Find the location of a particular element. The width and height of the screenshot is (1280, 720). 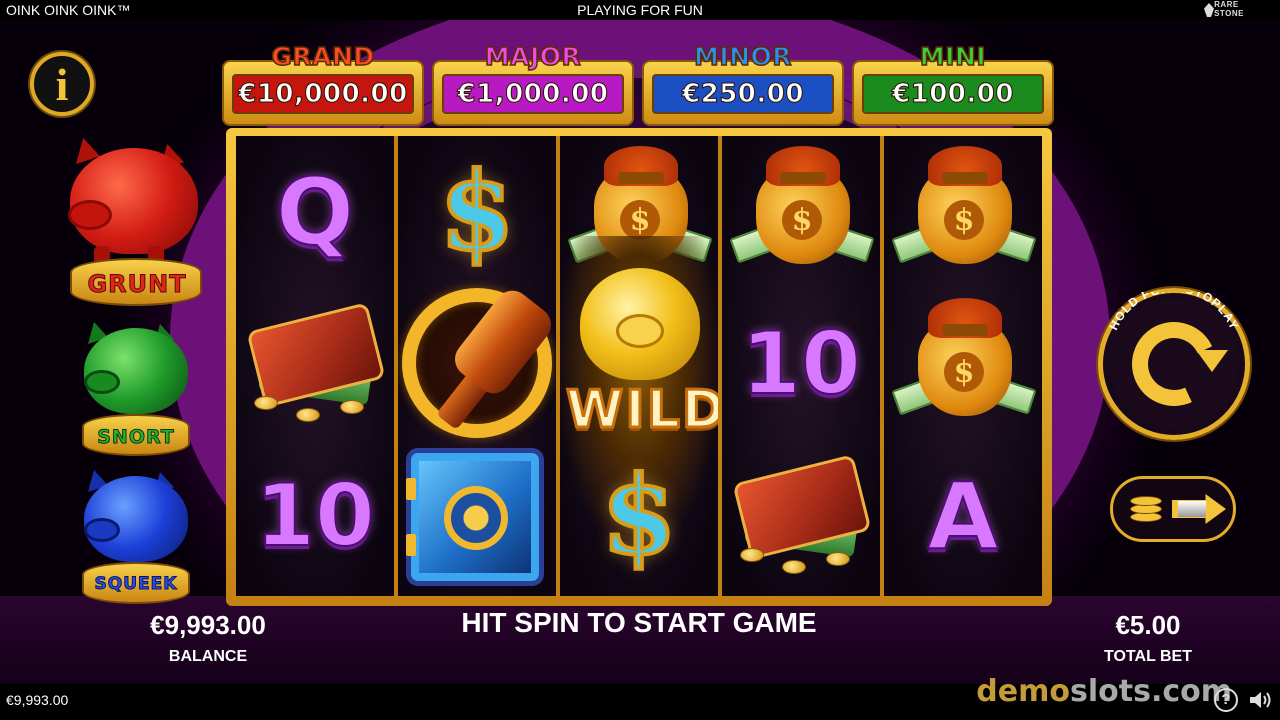

help-button: ? is located at coordinates (1226, 700).